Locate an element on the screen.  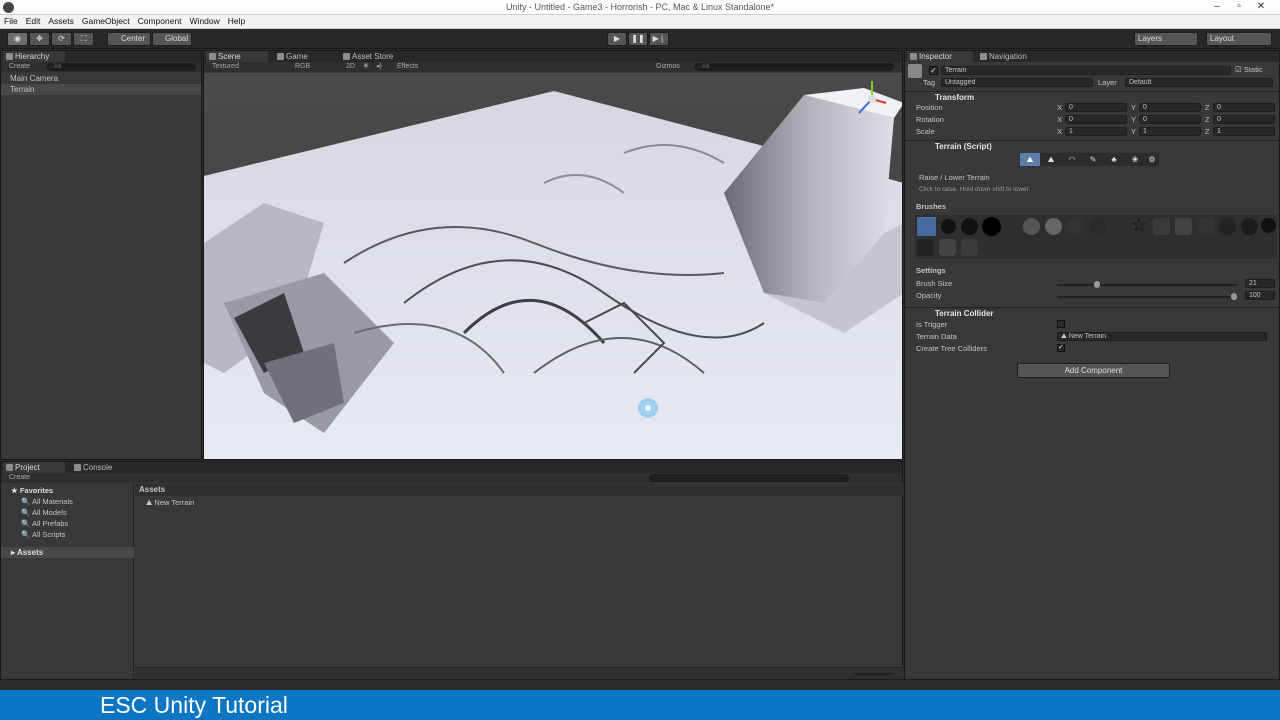
favorite-all-materials: 🔍 All Materials is located at coordinates (47, 501).